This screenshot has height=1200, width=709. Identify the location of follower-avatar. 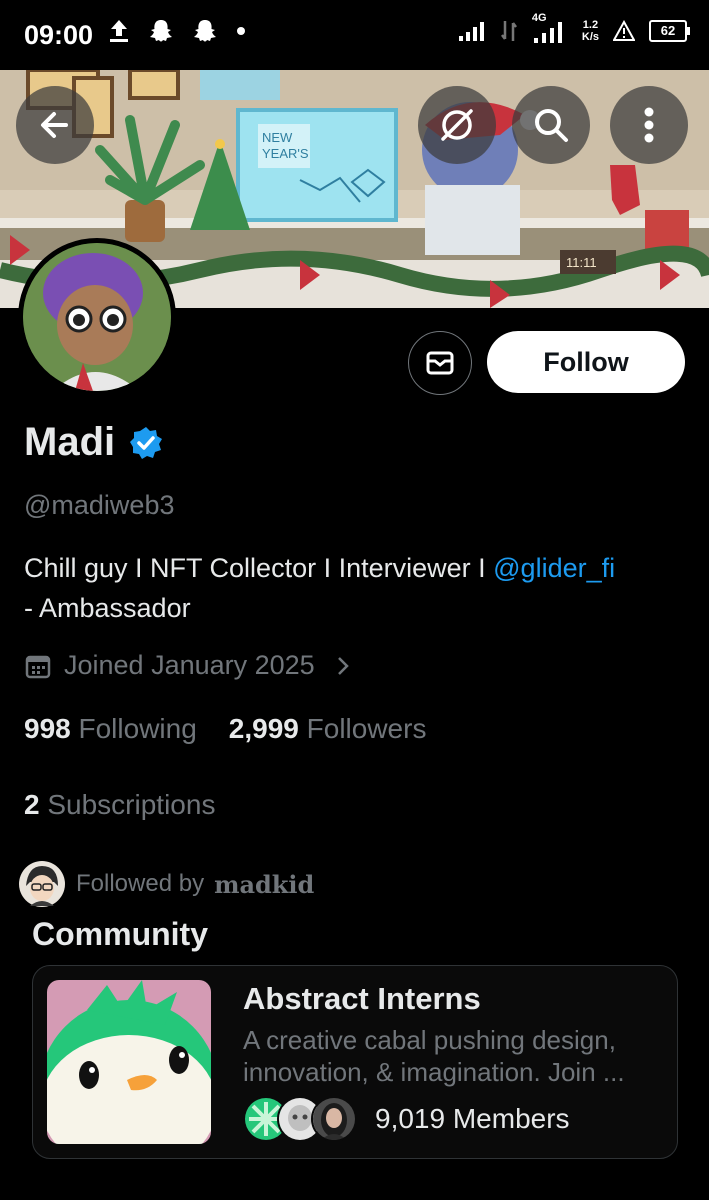
(42, 884).